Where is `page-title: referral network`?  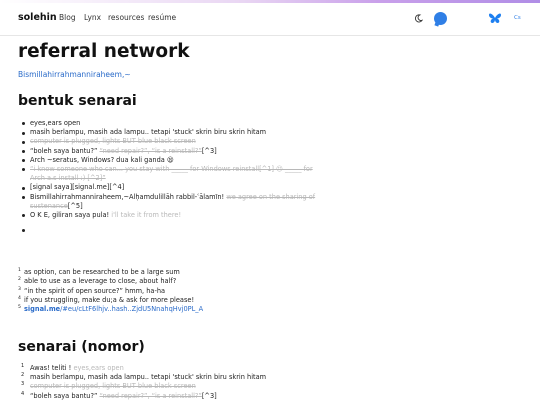 page-title: referral network is located at coordinates (104, 51).